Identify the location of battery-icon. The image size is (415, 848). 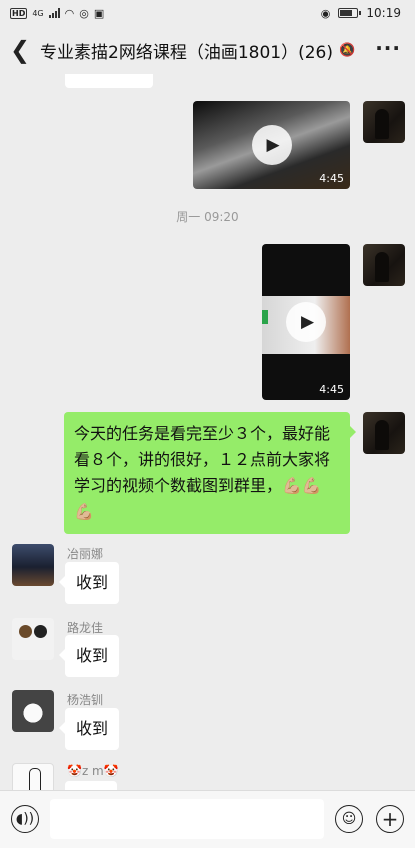
(350, 13).